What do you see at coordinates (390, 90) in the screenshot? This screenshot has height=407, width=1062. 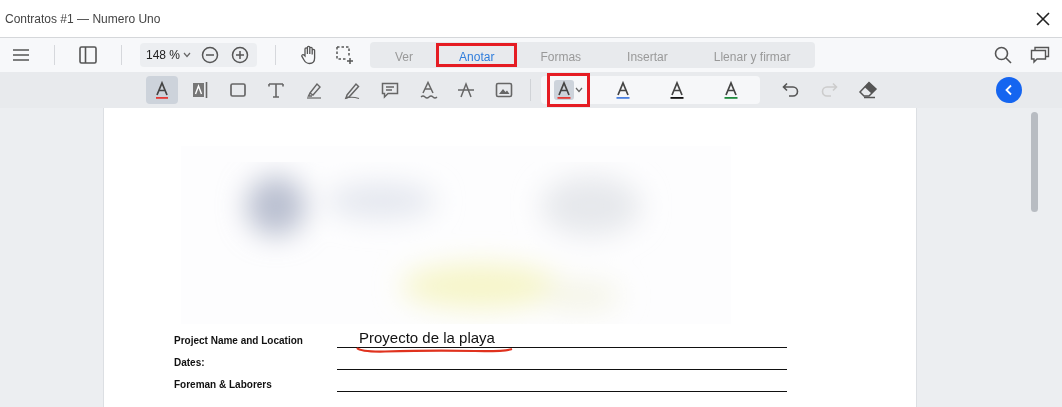 I see `speech-bubble-icon` at bounding box center [390, 90].